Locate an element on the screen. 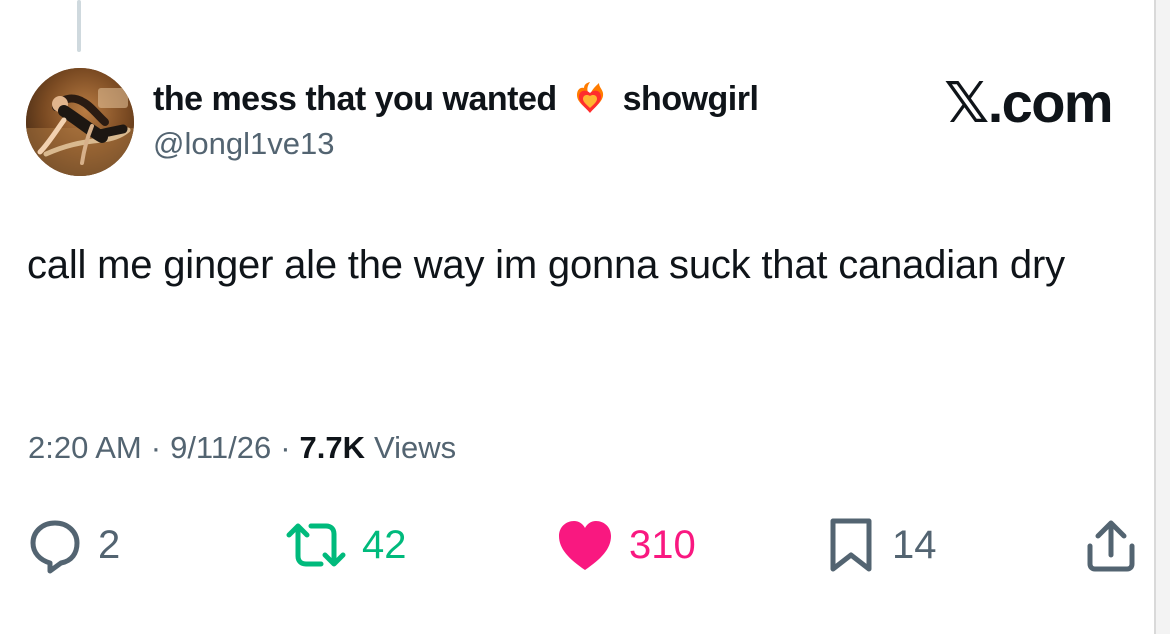 Image resolution: width=1170 pixels, height=634 pixels. like-button: 310 is located at coordinates (625, 545).